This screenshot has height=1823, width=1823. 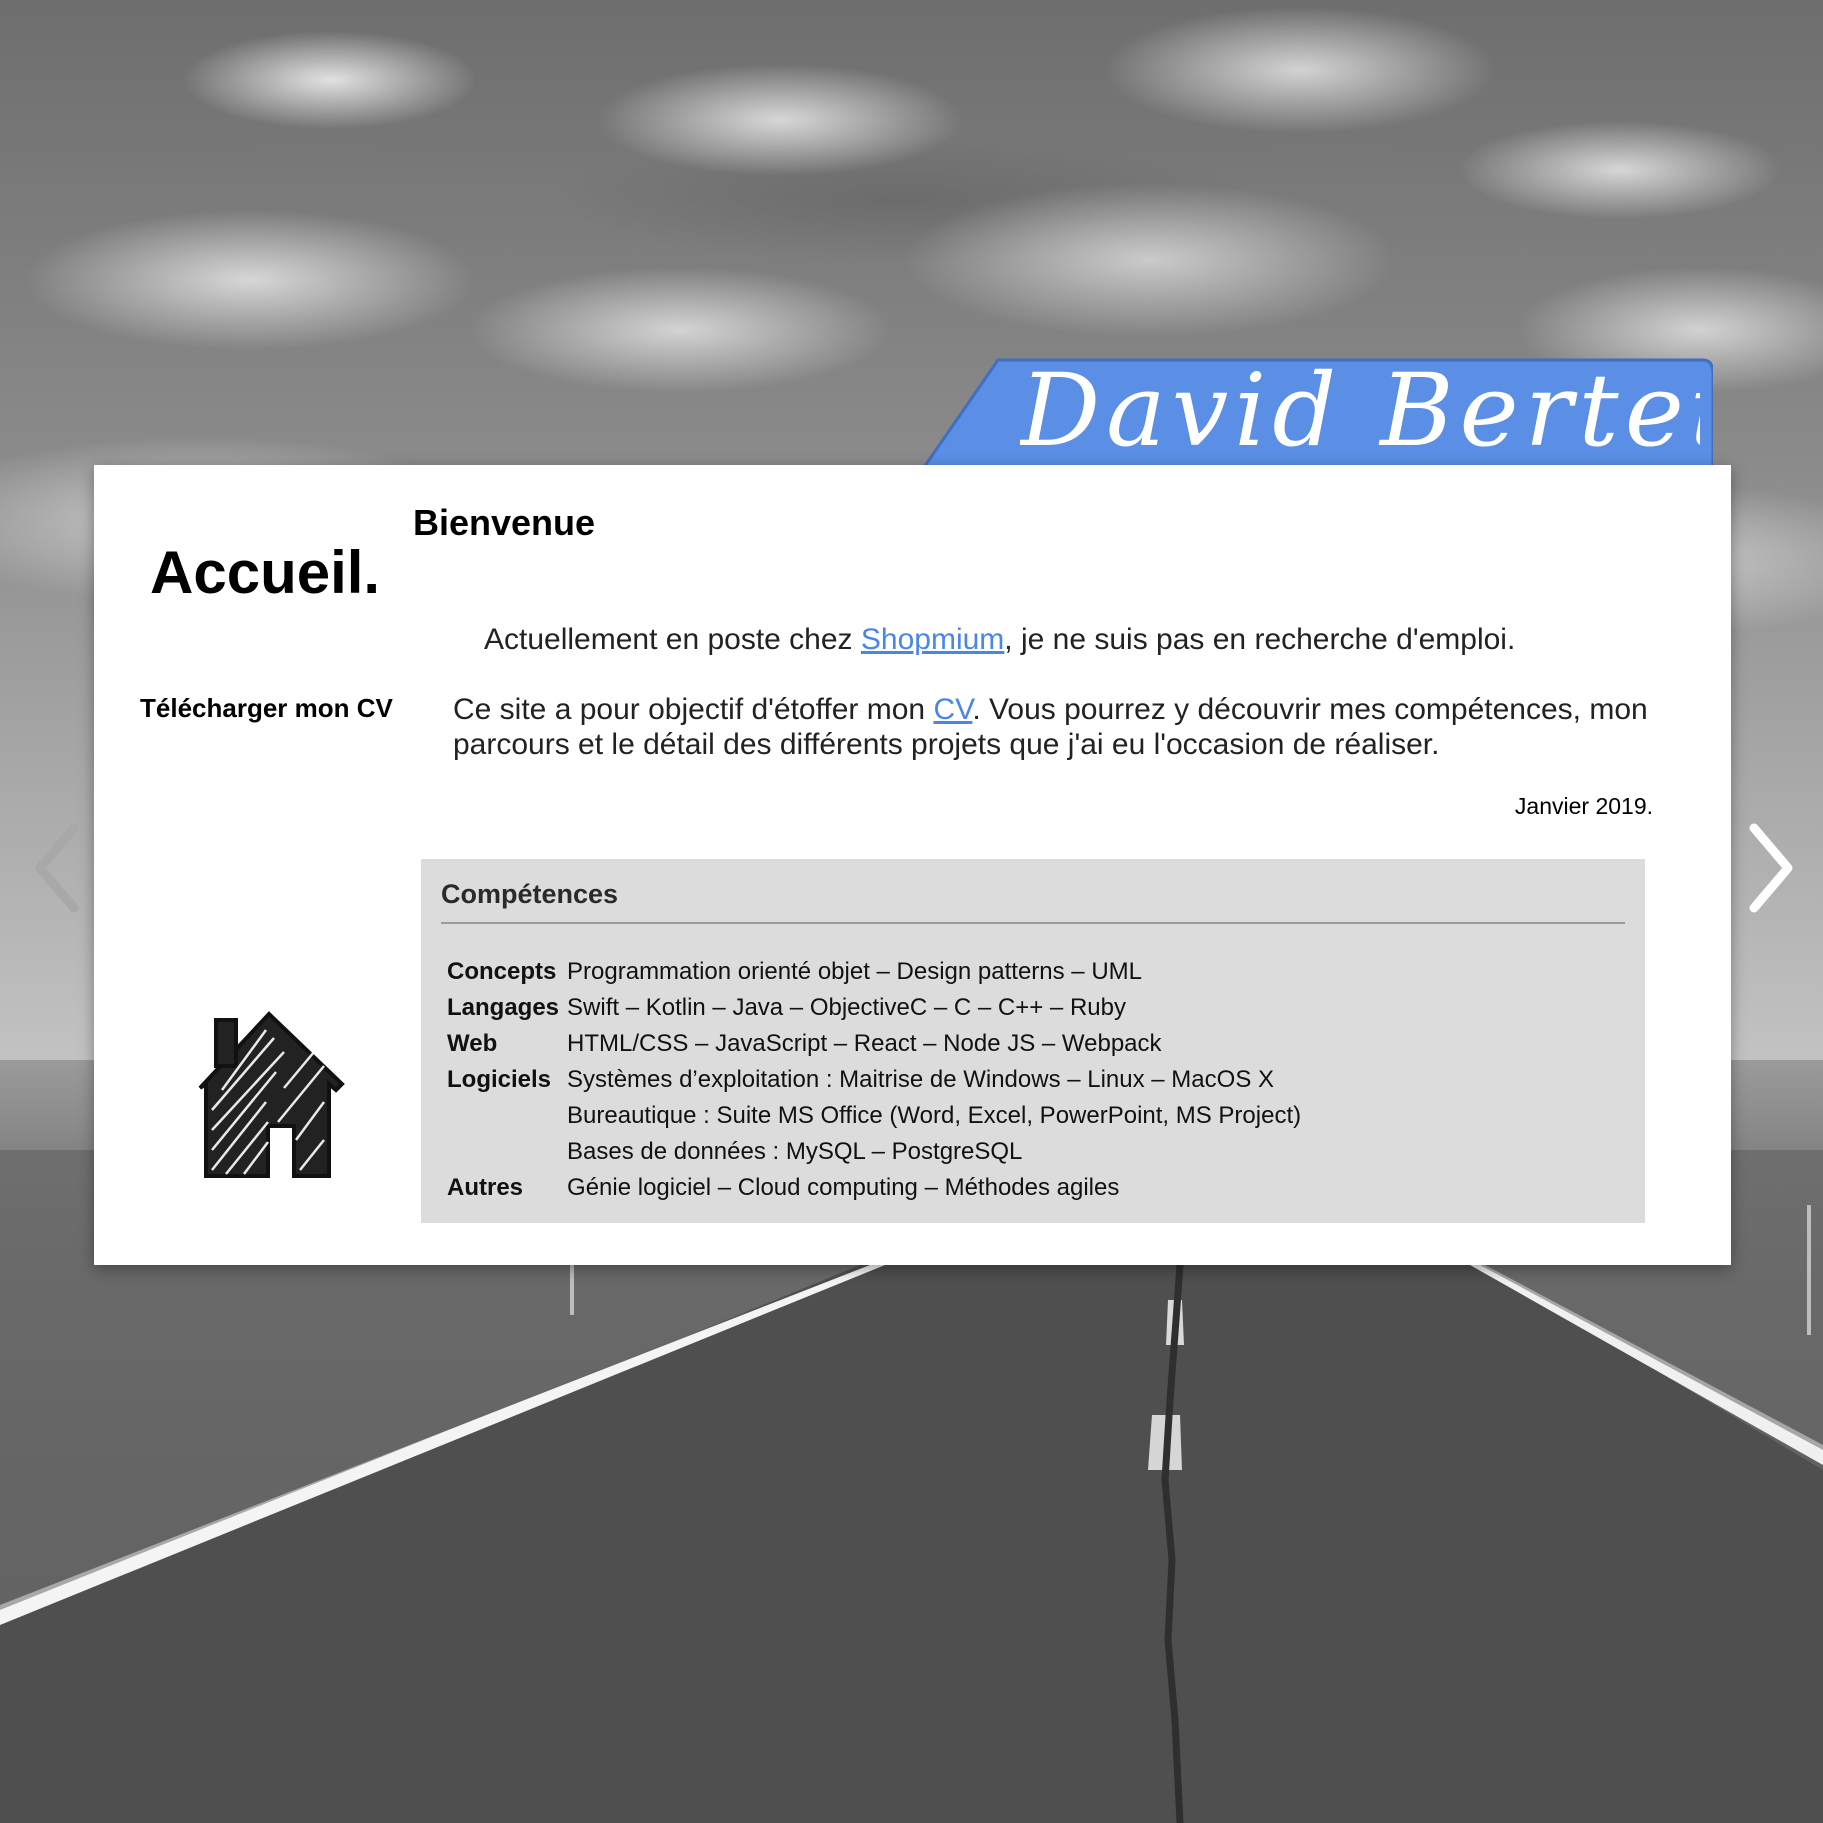 I want to click on skill-category: Logiciels, so click(x=499, y=1079).